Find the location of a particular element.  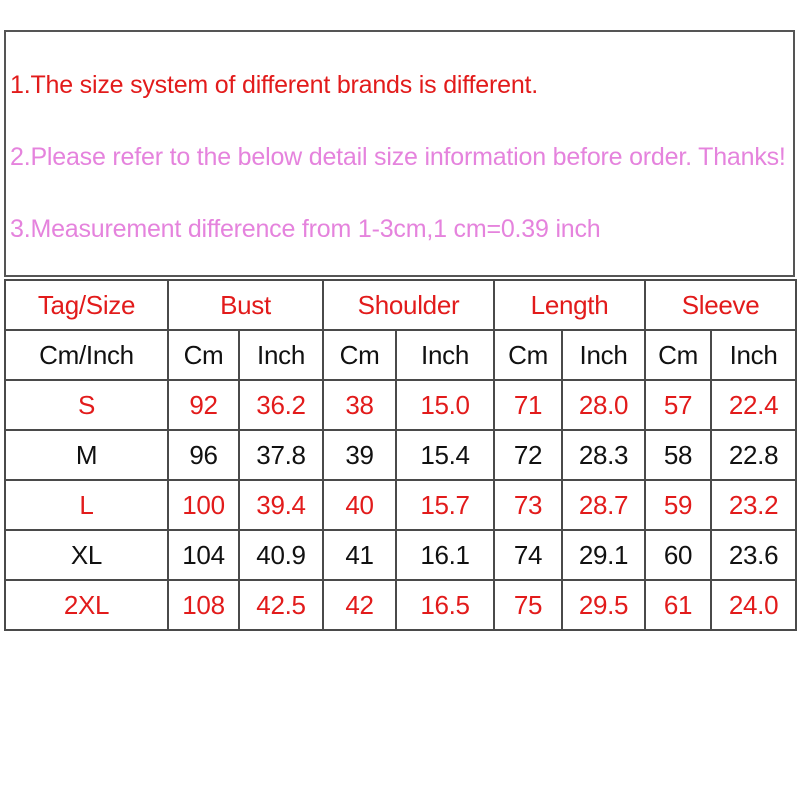

table-row: S 92 36.2 38 15.0 71 28.0 57 22.4 is located at coordinates (401, 405).